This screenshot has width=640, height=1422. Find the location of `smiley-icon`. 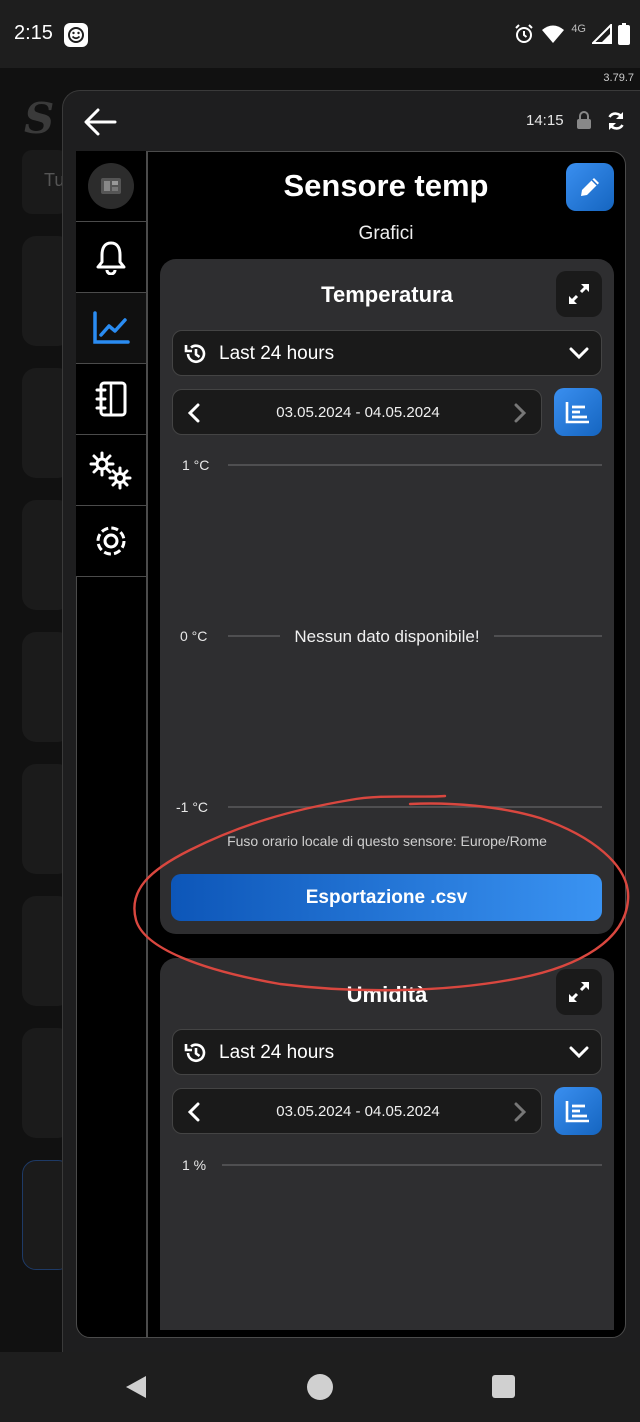

smiley-icon is located at coordinates (76, 35).